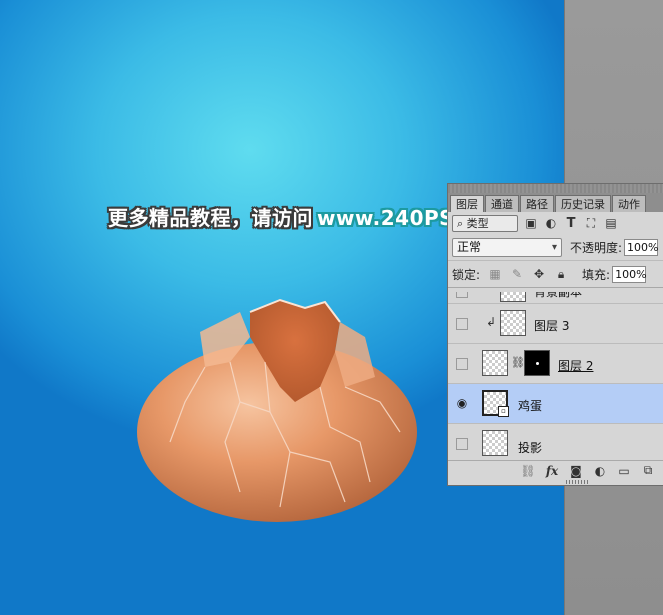 The height and width of the screenshot is (615, 663). What do you see at coordinates (591, 223) in the screenshot?
I see `shape-filter-icon: ⛶` at bounding box center [591, 223].